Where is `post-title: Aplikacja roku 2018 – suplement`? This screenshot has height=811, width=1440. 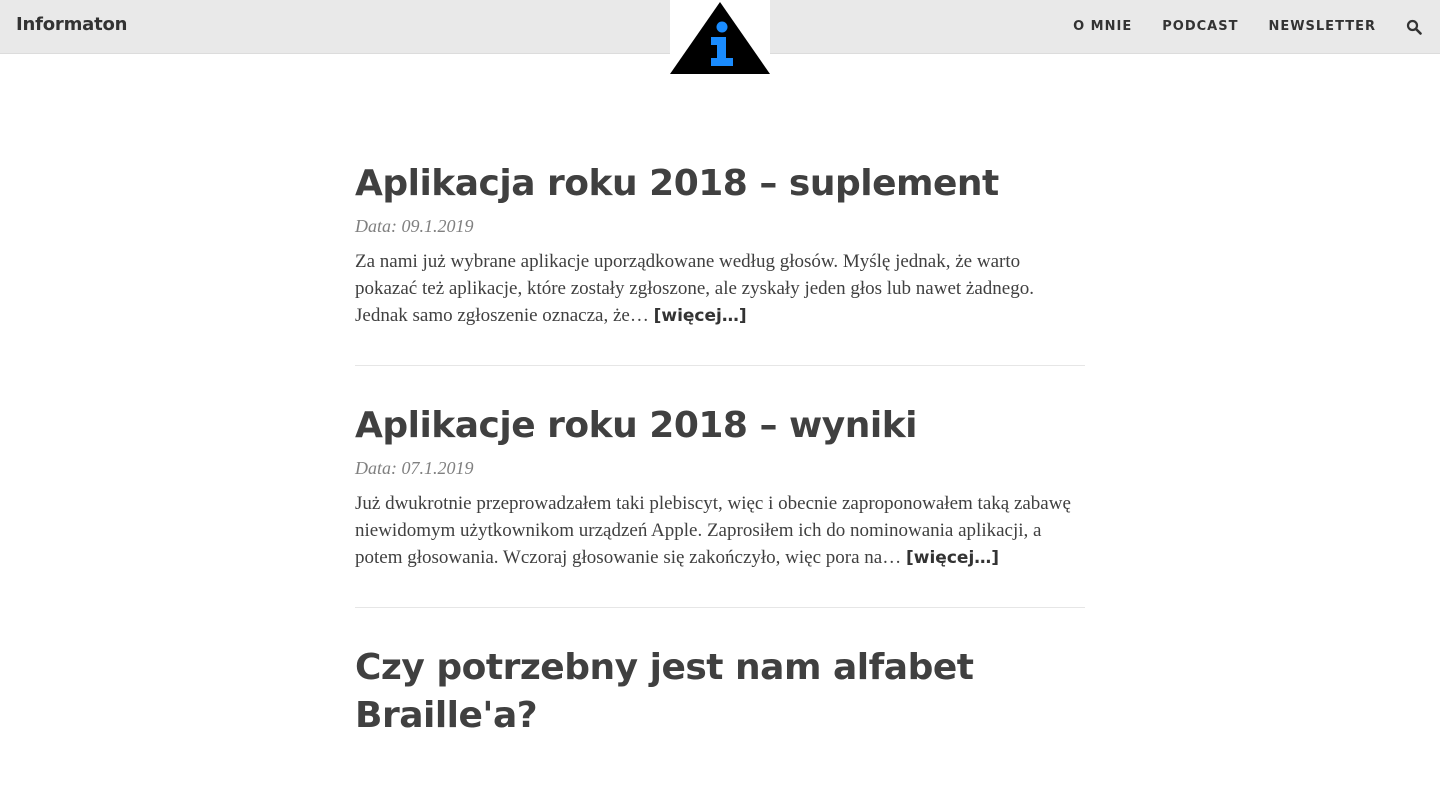
post-title: Aplikacja roku 2018 – suplement is located at coordinates (720, 184).